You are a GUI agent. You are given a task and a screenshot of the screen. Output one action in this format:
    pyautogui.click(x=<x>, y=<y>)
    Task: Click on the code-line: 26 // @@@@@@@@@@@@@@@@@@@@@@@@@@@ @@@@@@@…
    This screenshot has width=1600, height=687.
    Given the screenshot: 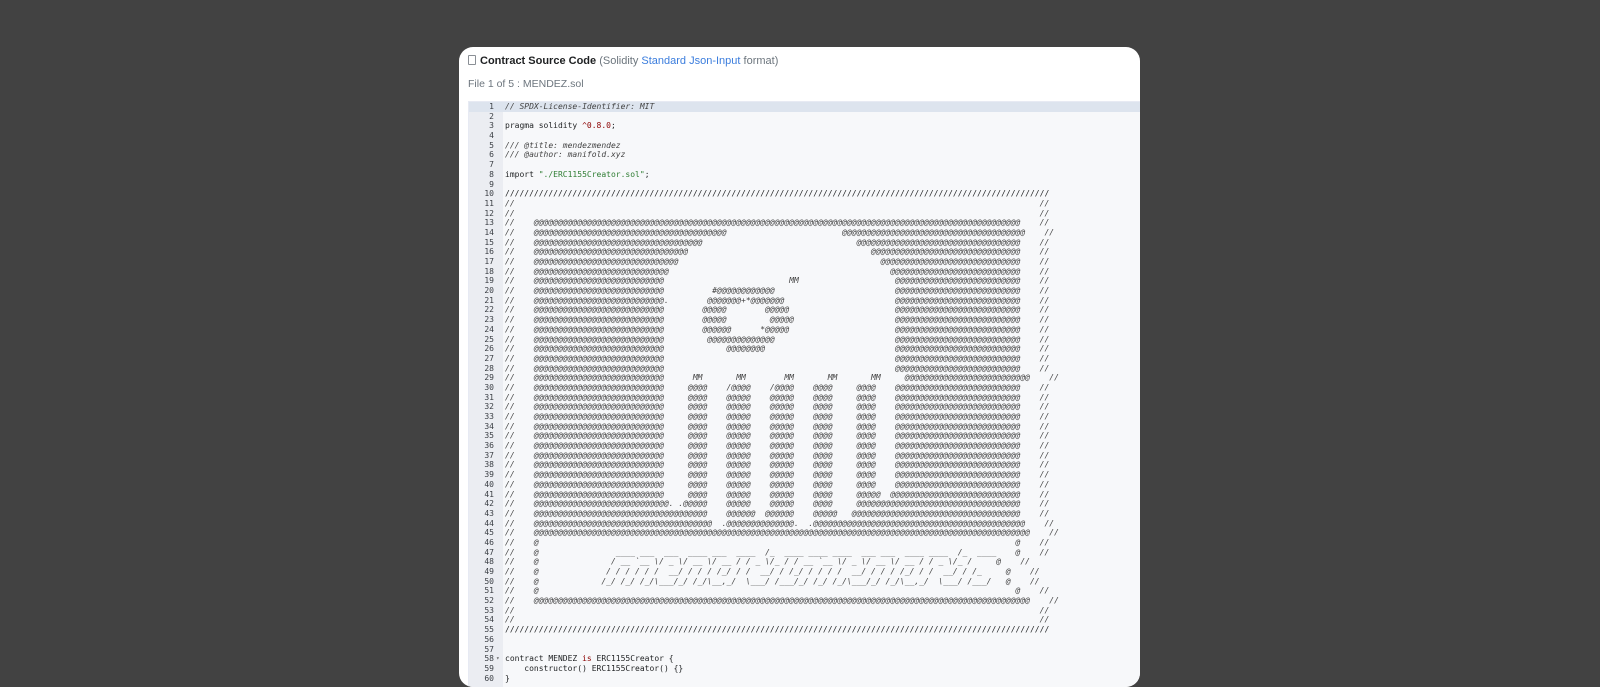 What is the action you would take?
    pyautogui.click(x=804, y=349)
    